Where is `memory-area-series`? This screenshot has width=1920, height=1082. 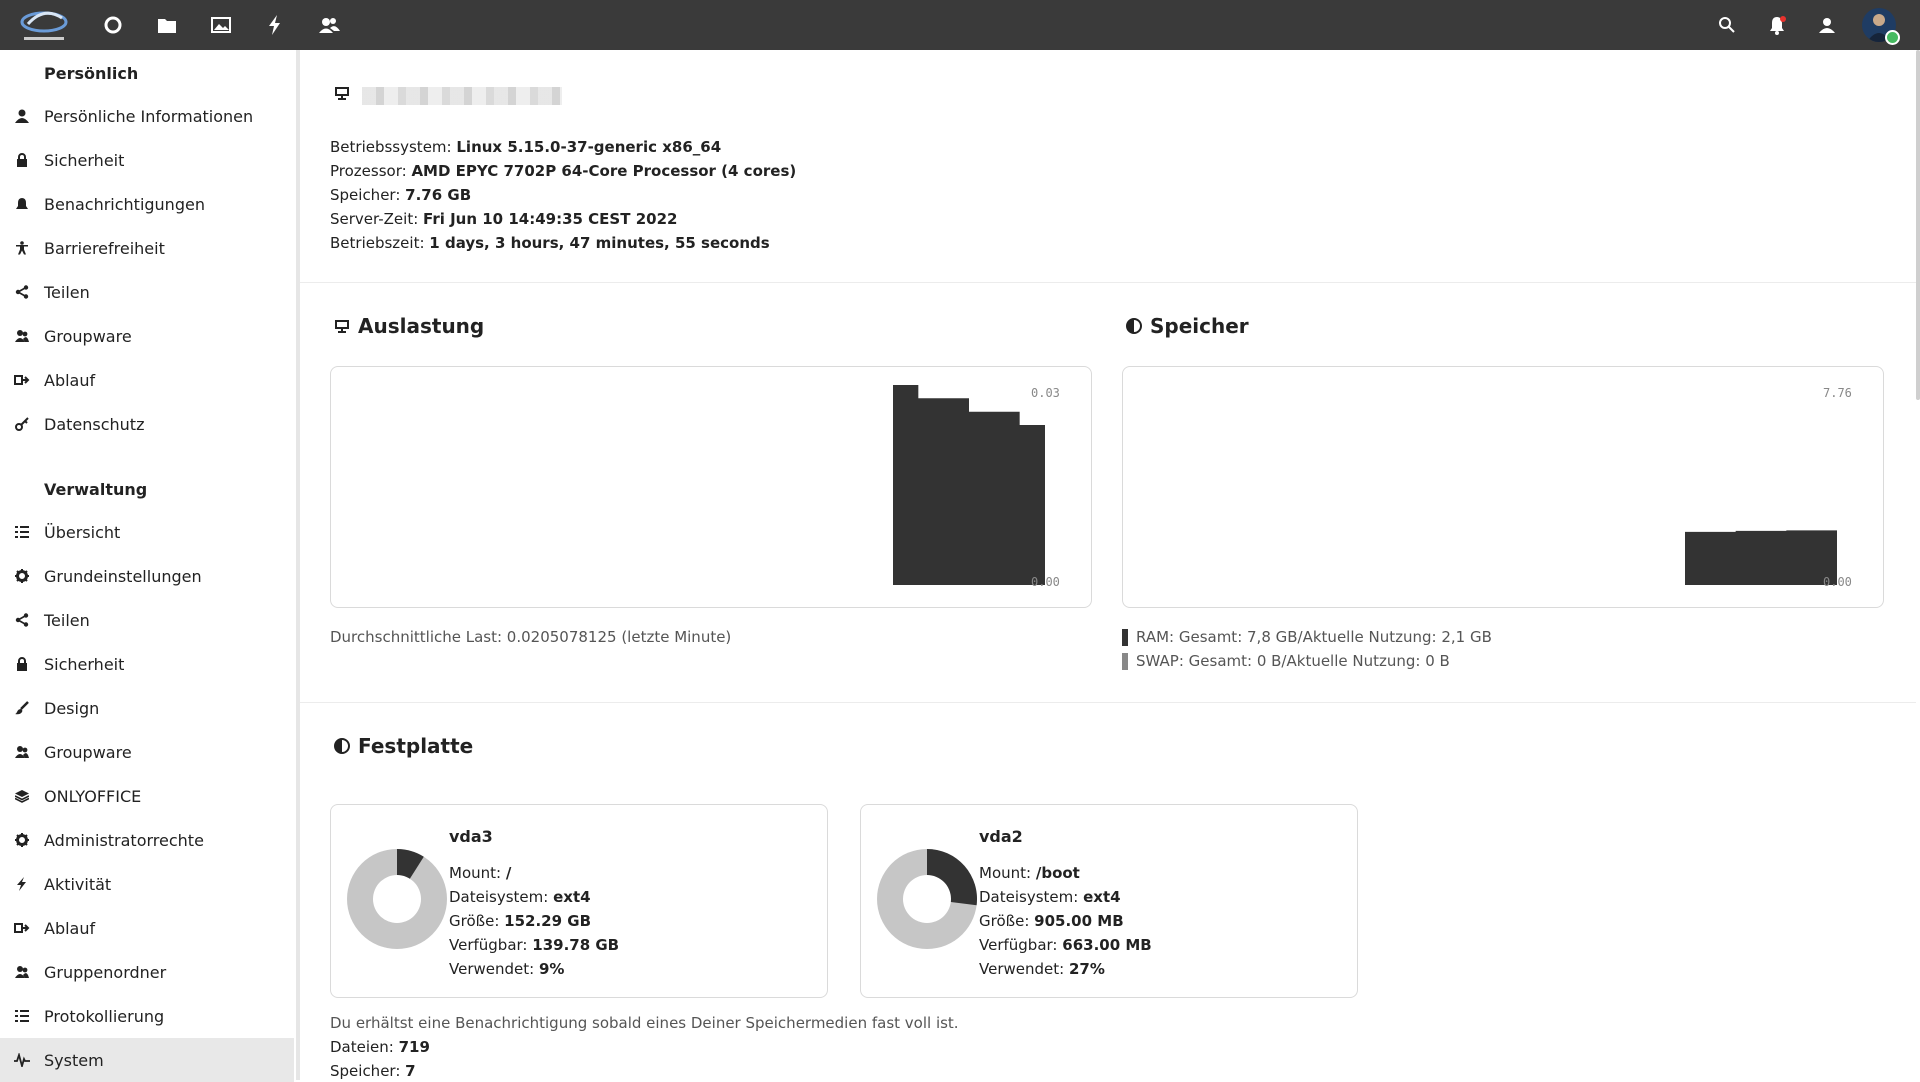
memory-area-series is located at coordinates (1761, 557).